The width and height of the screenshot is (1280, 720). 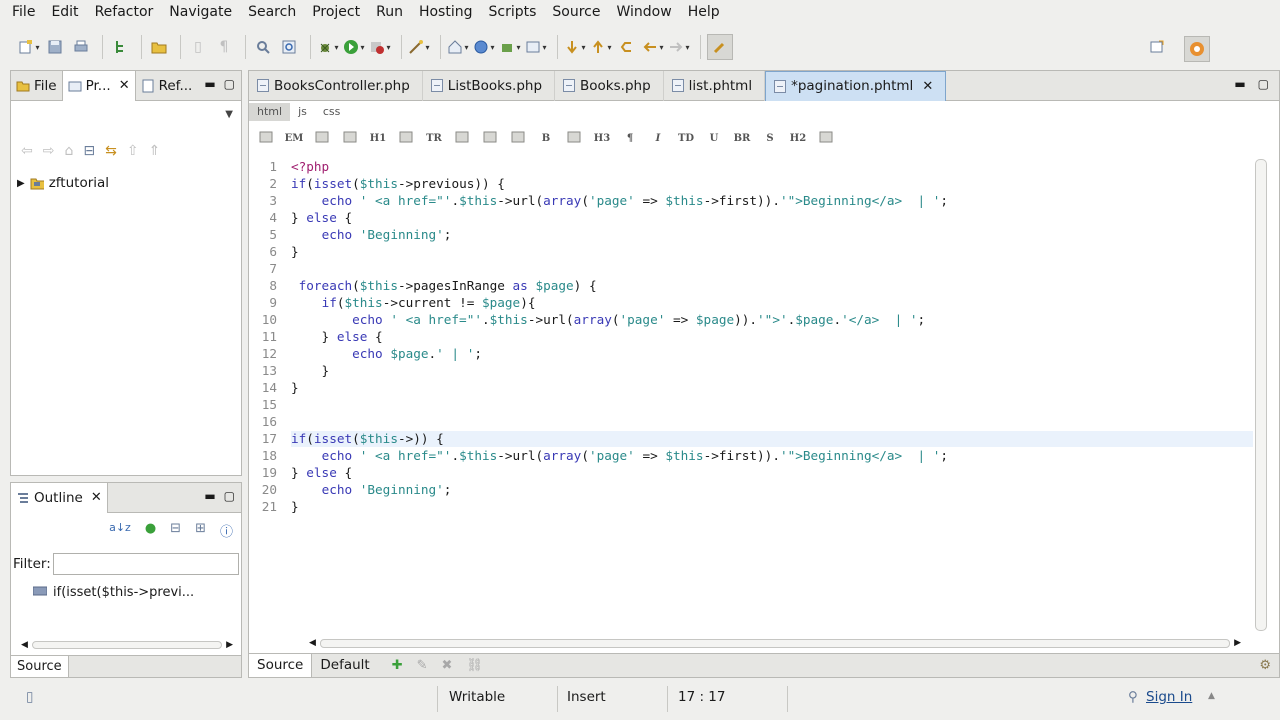 I want to click on help-icon: ⓘ, so click(x=226, y=530).